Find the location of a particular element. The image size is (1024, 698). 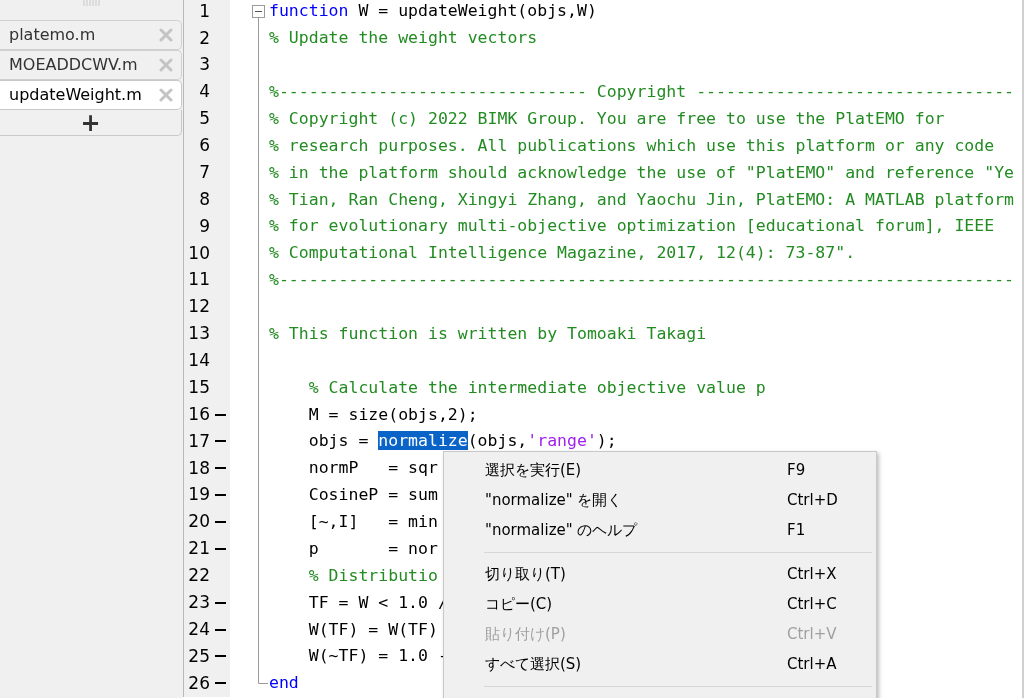

code-line: M = size(objs,2); is located at coordinates (392, 414).